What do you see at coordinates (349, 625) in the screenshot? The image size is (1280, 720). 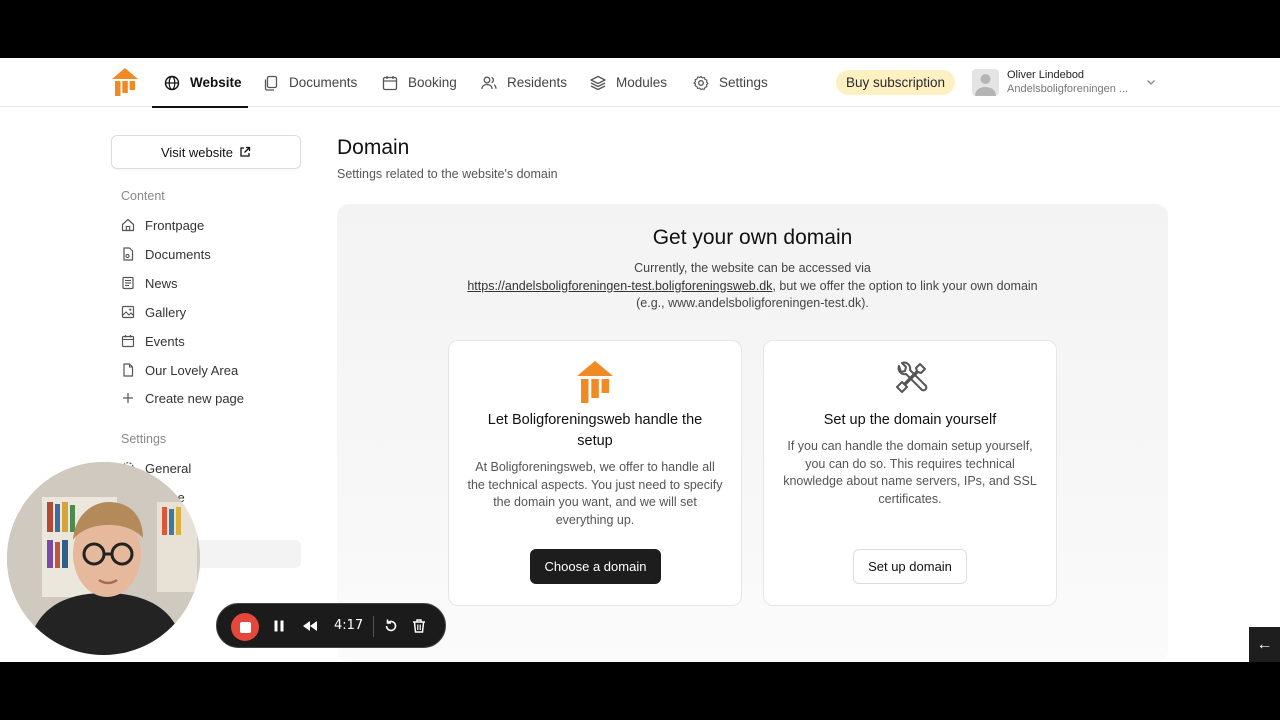 I see `recording-time: 4:17` at bounding box center [349, 625].